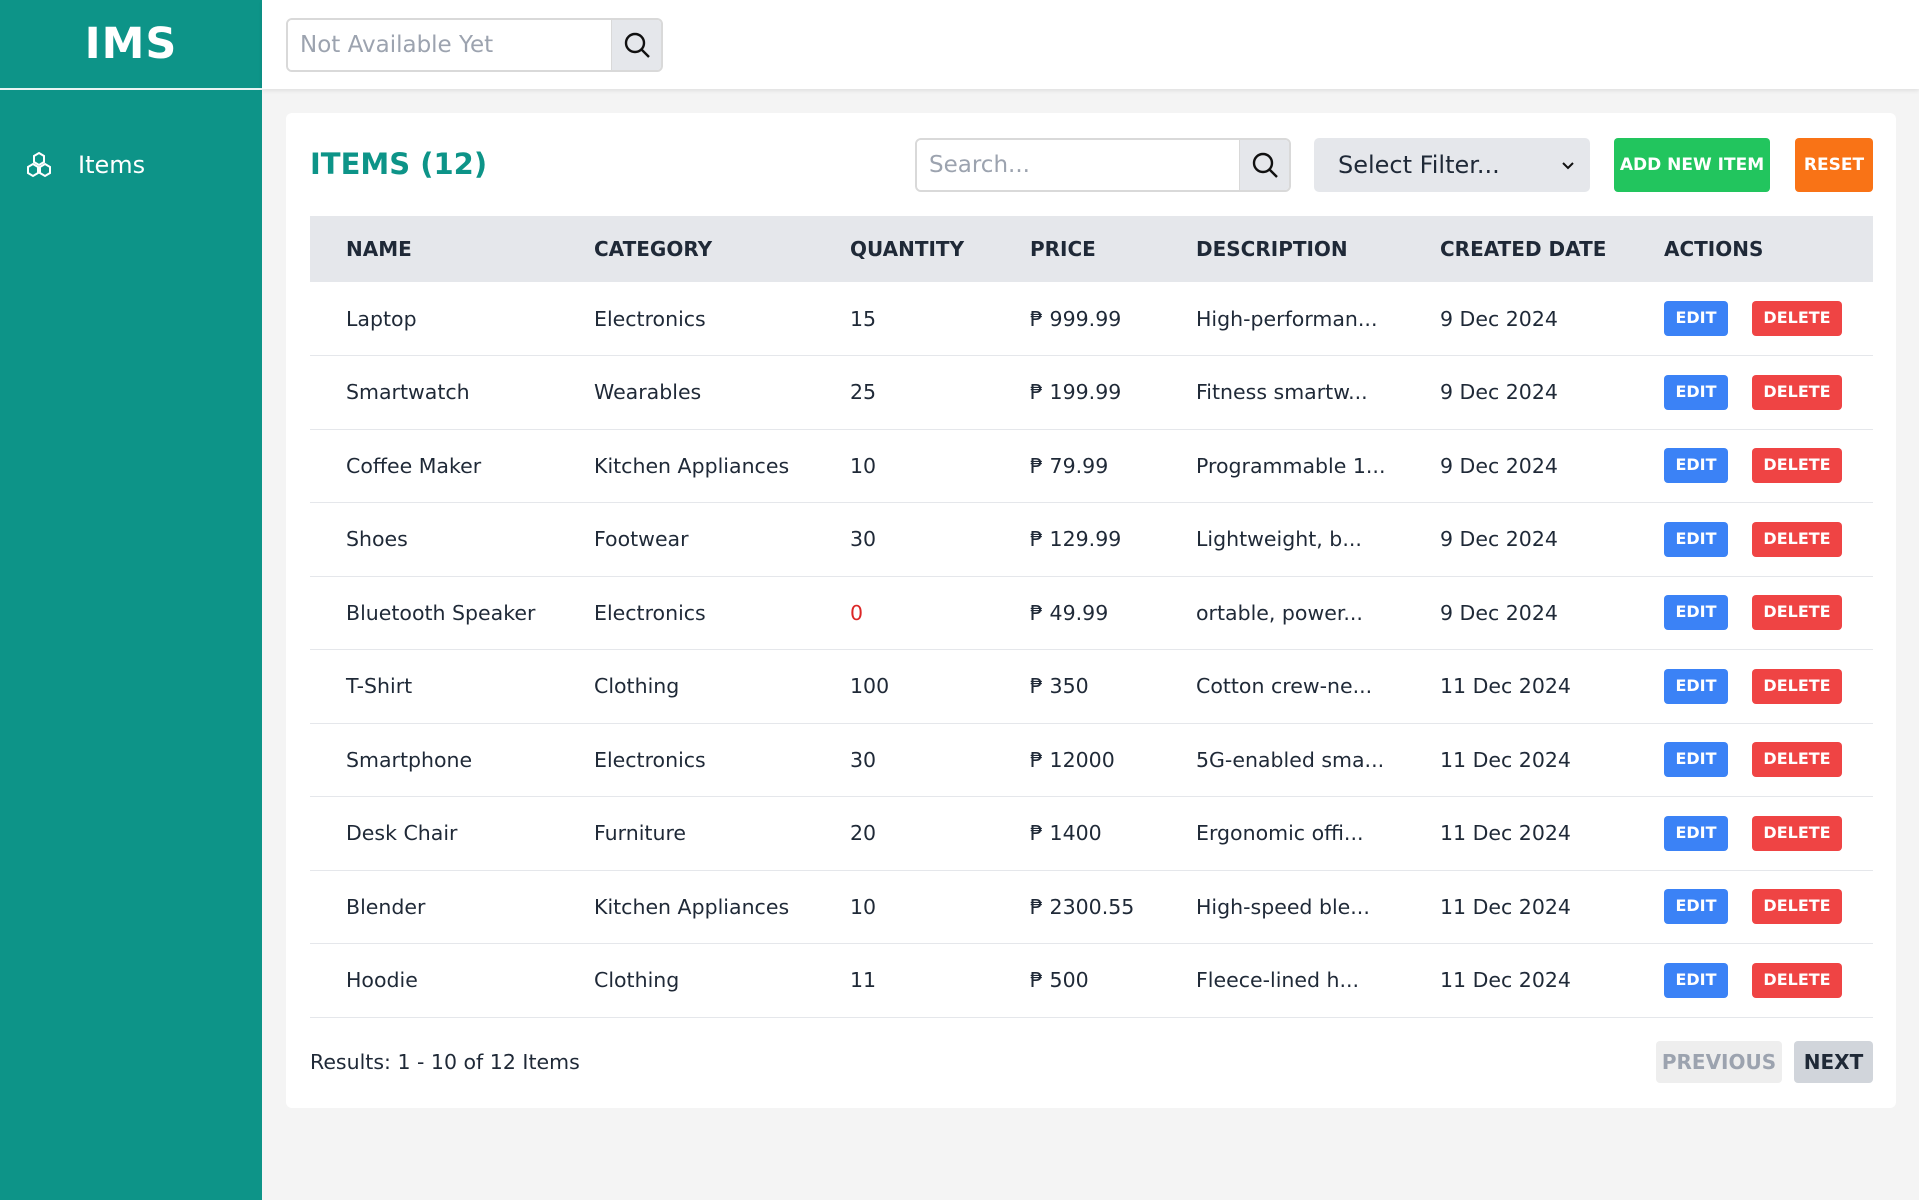 The height and width of the screenshot is (1200, 1919). What do you see at coordinates (1272, 249) in the screenshot?
I see `column-header-description: DESCRIPTION` at bounding box center [1272, 249].